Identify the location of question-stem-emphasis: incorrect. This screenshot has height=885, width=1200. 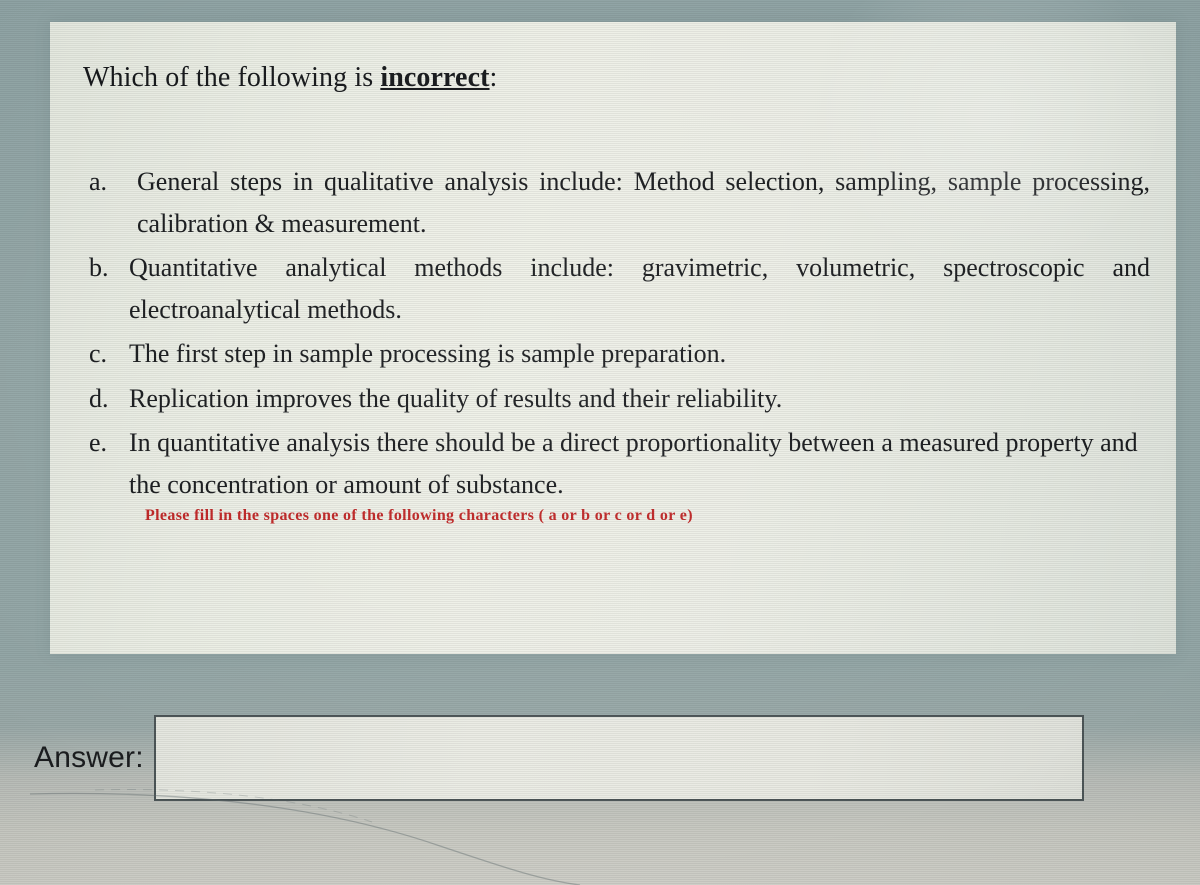
(435, 77).